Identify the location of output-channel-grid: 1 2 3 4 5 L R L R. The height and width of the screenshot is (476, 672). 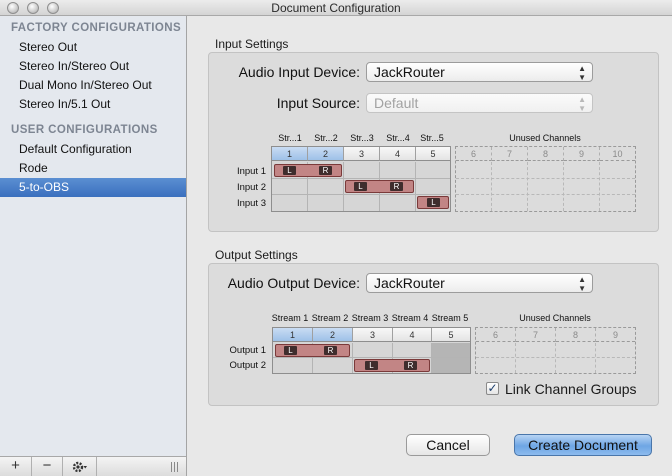
(371, 350).